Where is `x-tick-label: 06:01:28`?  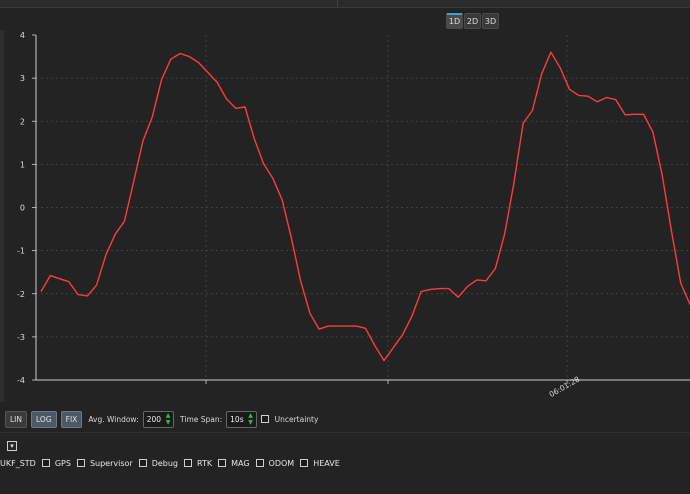 x-tick-label: 06:01:28 is located at coordinates (565, 386).